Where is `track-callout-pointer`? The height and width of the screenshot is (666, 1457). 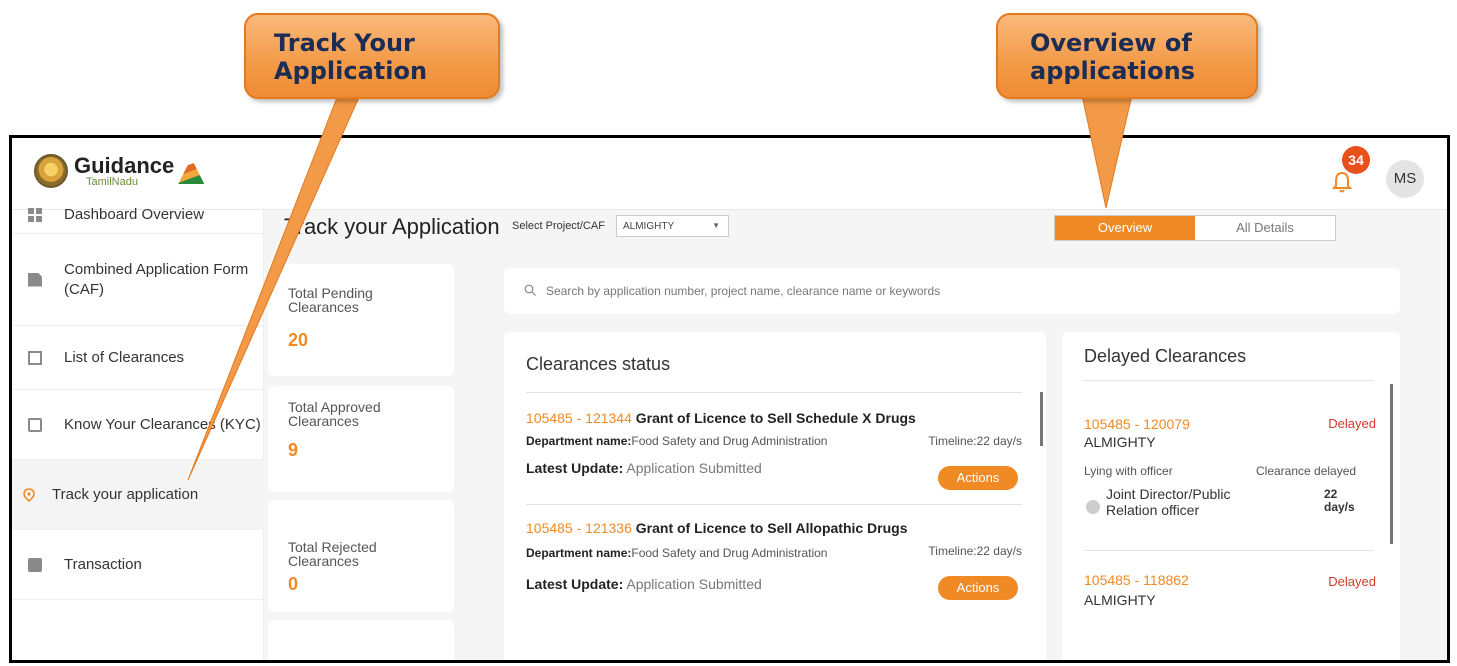
track-callout-pointer is located at coordinates (274, 287).